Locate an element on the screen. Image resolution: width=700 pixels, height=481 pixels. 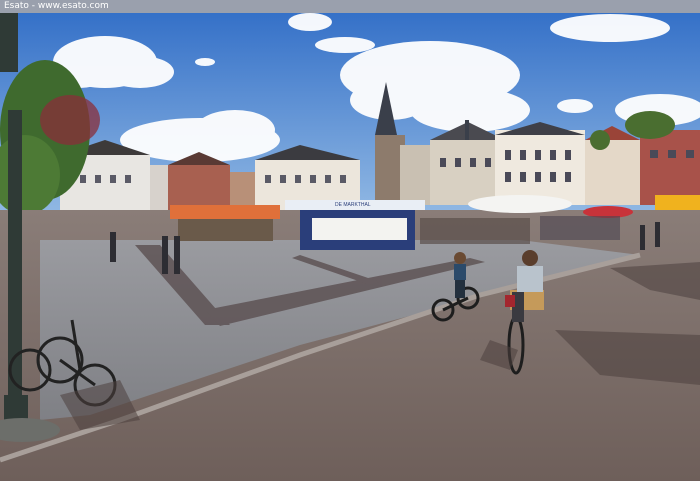
watermark-text: Esato - www.esato.com is located at coordinates (56, 6).